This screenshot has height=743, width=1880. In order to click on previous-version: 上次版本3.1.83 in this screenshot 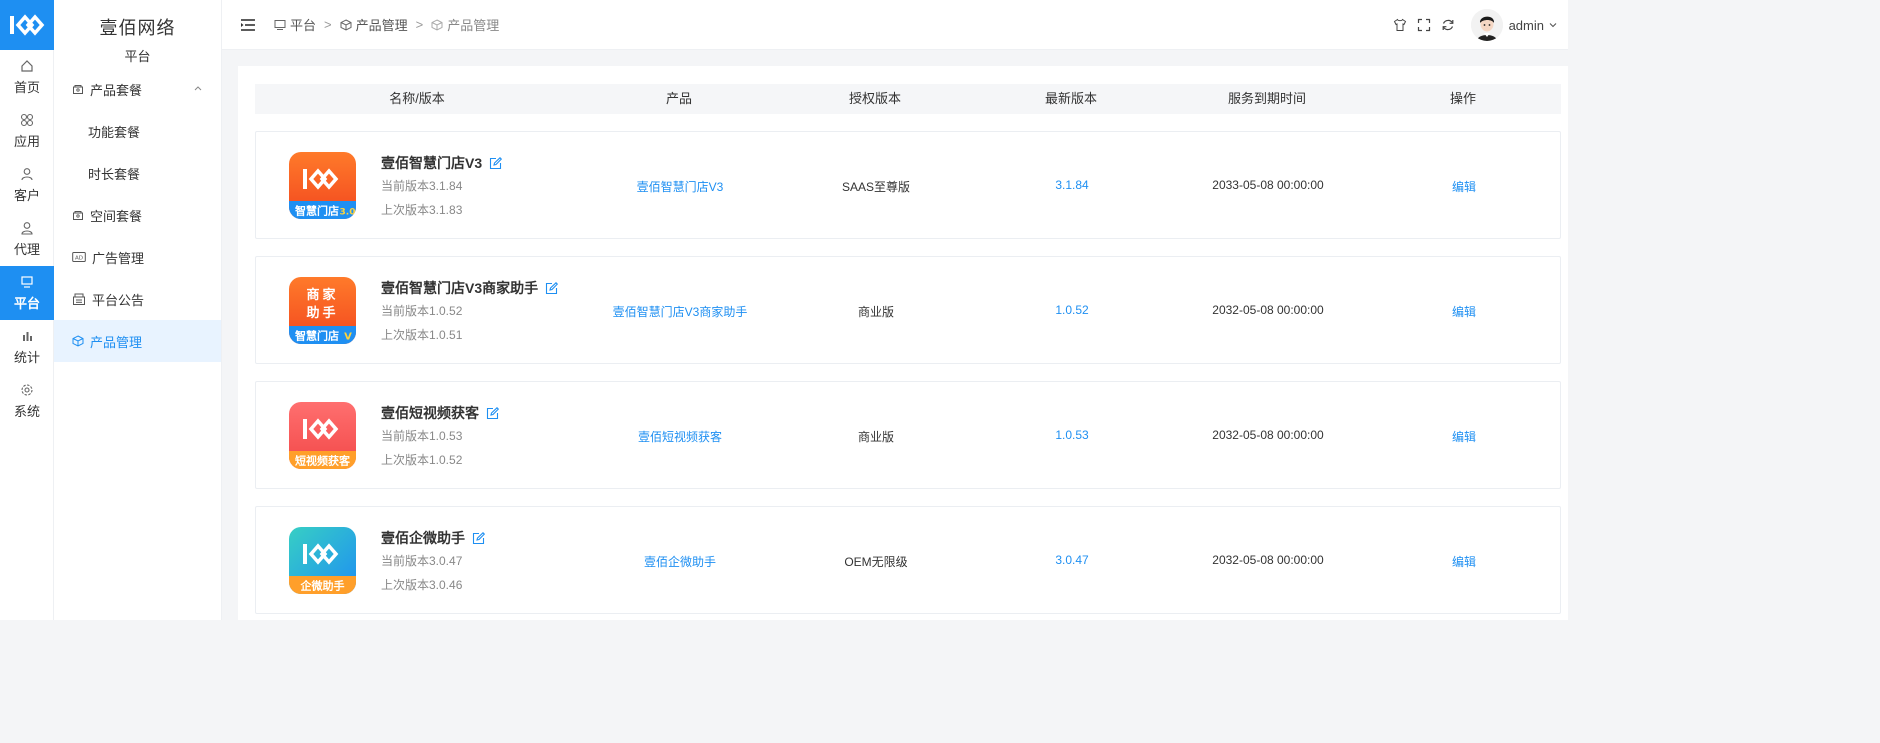, I will do `click(422, 210)`.